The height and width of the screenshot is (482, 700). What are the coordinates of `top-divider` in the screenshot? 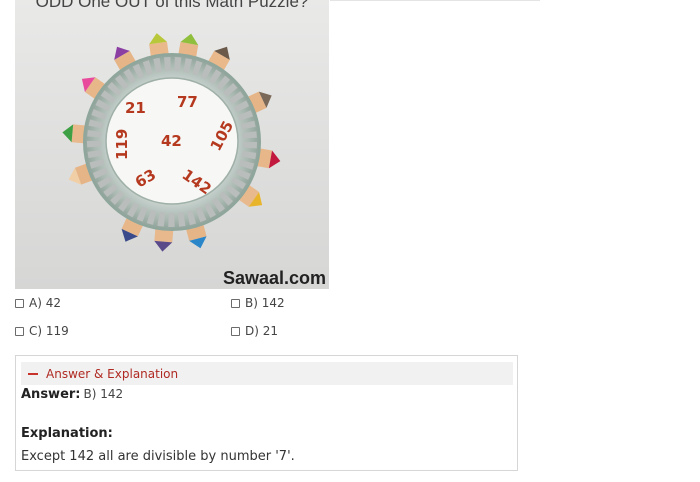 It's located at (435, 0).